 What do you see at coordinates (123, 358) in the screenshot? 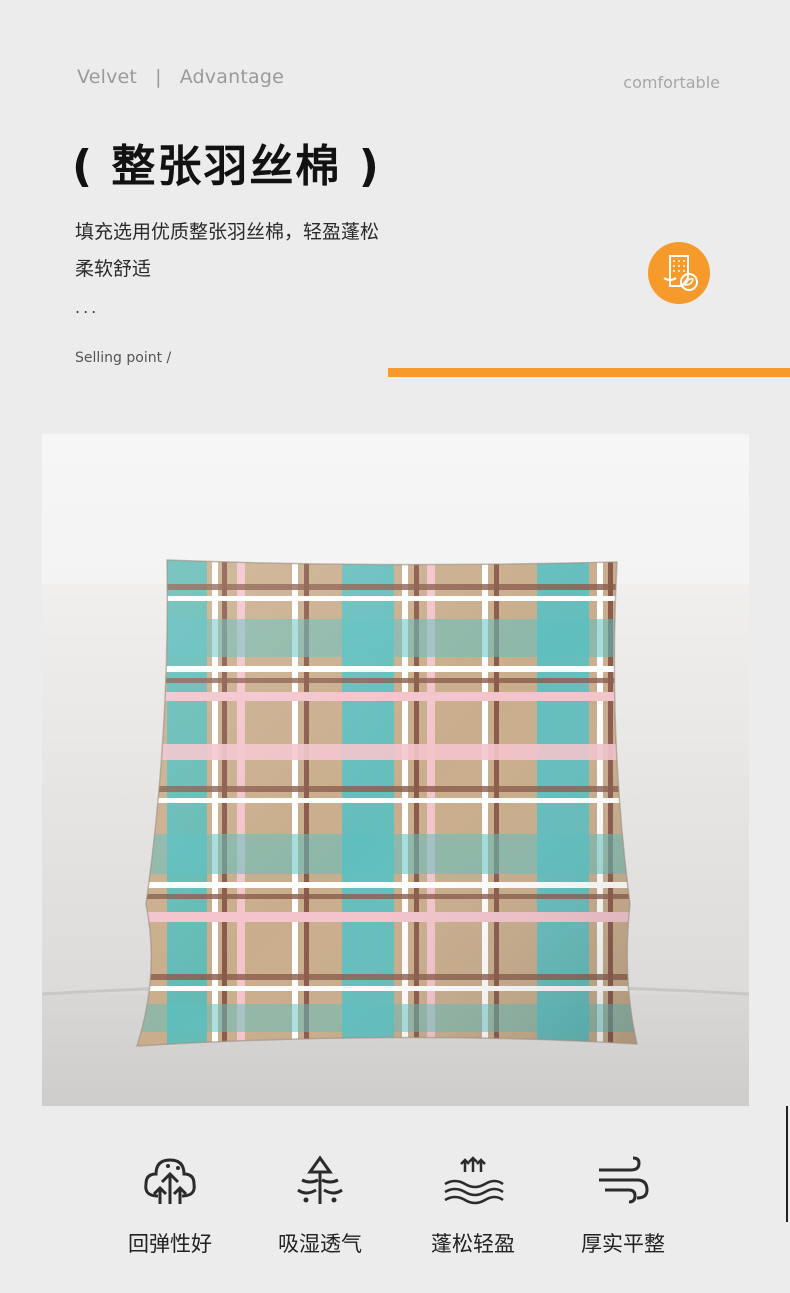
I see `selling-point-label: Selling point /` at bounding box center [123, 358].